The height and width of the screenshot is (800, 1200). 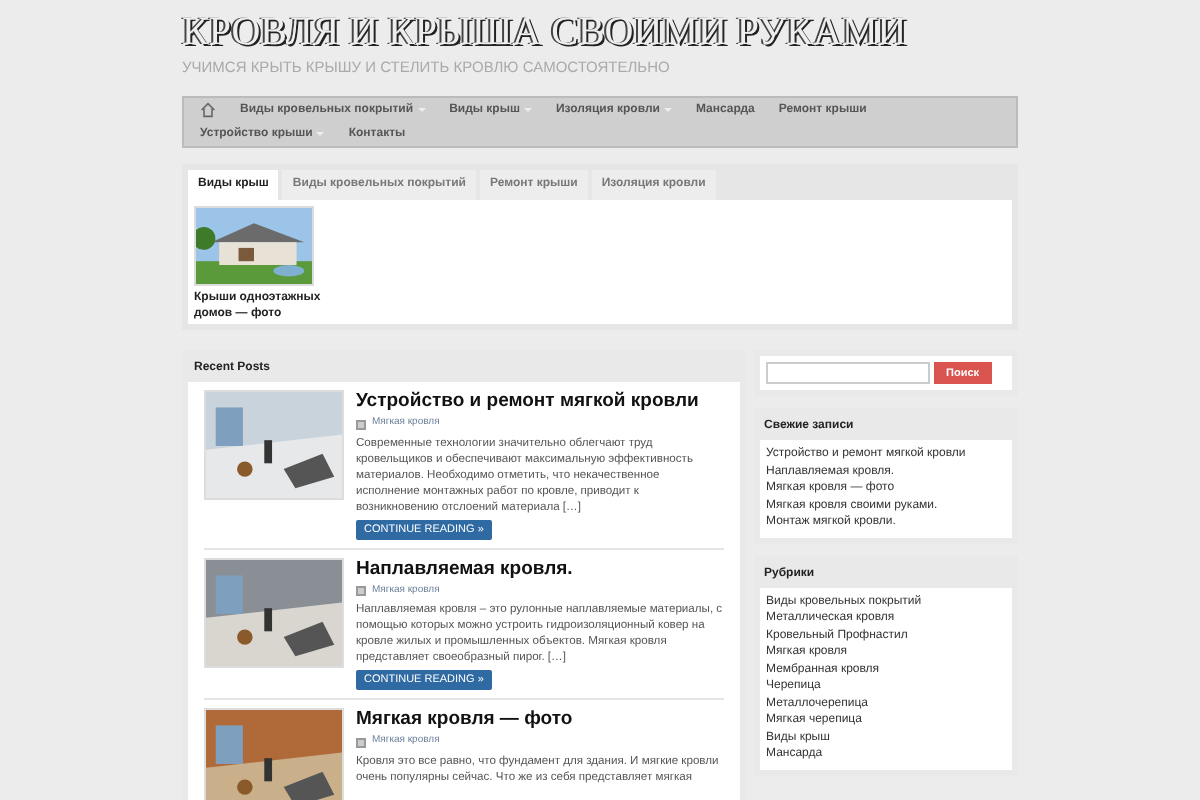 I want to click on site-title: КРОВЛЯ И КРЫША СВОИМИ РУКАМИ, so click(x=600, y=32).